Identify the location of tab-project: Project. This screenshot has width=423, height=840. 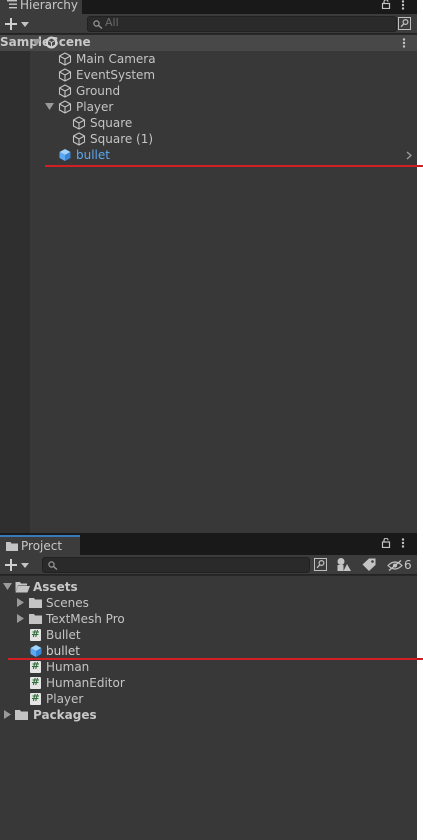
(40, 545).